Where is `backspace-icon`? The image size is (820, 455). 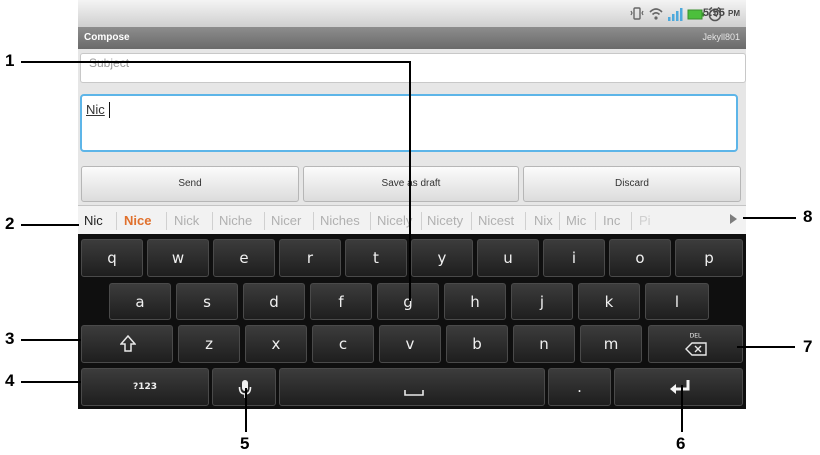
backspace-icon is located at coordinates (696, 349).